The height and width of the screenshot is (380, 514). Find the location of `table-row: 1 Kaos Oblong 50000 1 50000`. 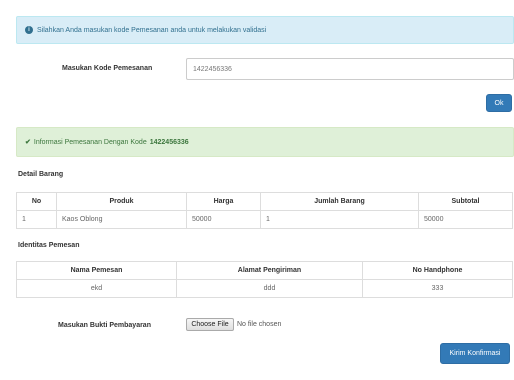

table-row: 1 Kaos Oblong 50000 1 50000 is located at coordinates (264, 219).